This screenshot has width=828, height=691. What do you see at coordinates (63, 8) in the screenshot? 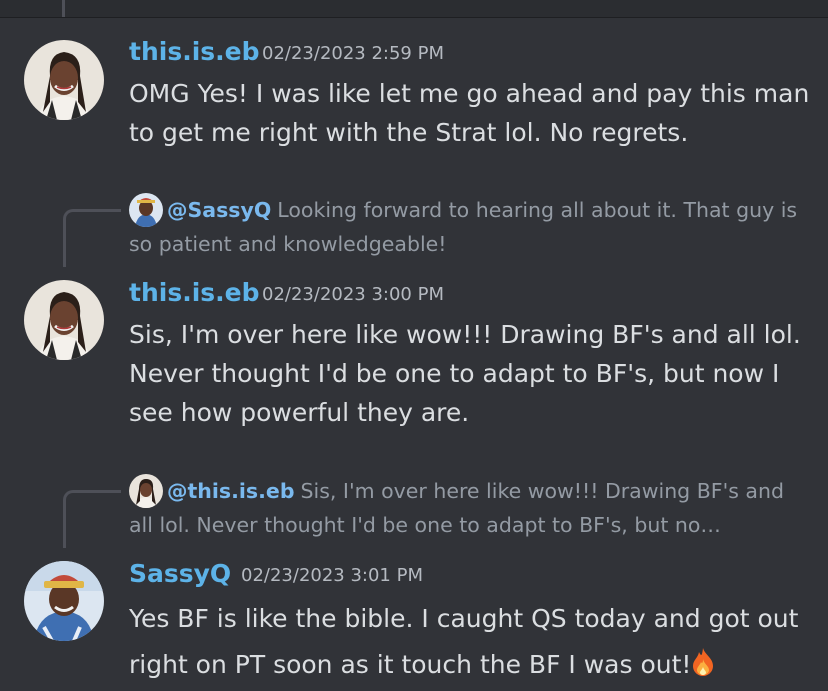
I see `reply-spine-stub` at bounding box center [63, 8].